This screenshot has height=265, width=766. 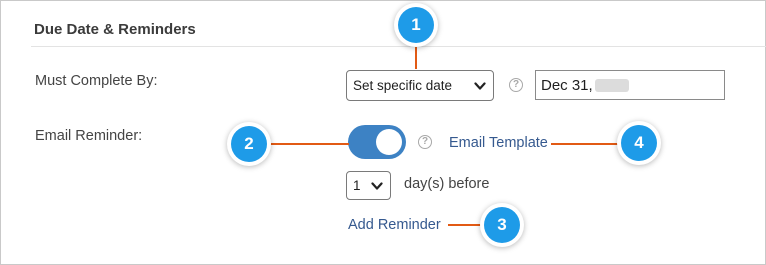 What do you see at coordinates (416, 25) in the screenshot?
I see `callout-badge-1: 1` at bounding box center [416, 25].